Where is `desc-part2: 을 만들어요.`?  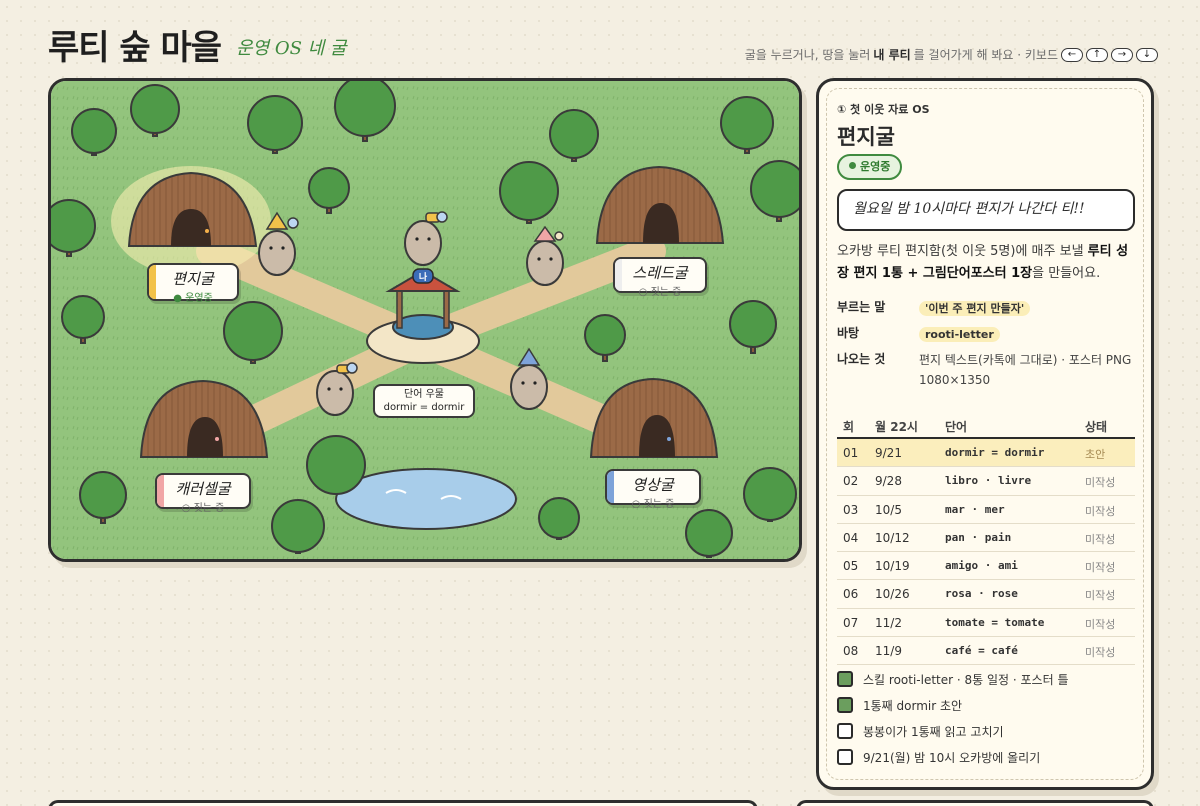 desc-part2: 을 만들어요. is located at coordinates (1066, 273).